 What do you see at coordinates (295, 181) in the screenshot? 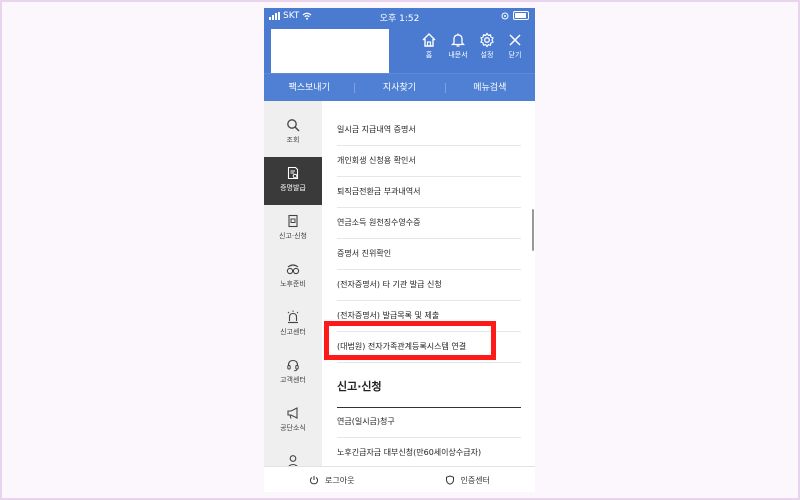
I see `sidebar-item-certificates: 증명발급` at bounding box center [295, 181].